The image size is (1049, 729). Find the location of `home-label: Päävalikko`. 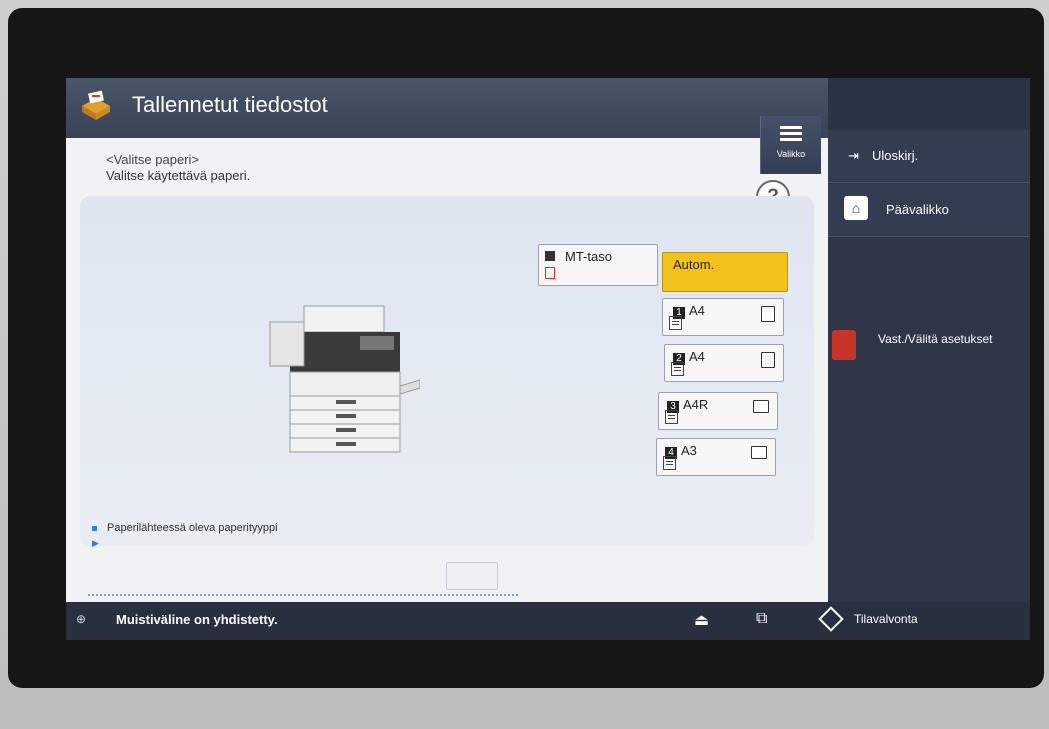

home-label: Päävalikko is located at coordinates (917, 209).